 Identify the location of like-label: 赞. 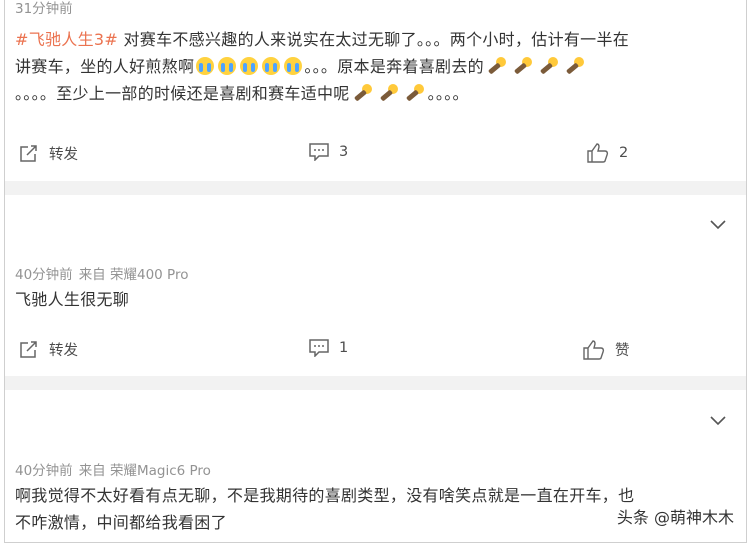
(622, 351).